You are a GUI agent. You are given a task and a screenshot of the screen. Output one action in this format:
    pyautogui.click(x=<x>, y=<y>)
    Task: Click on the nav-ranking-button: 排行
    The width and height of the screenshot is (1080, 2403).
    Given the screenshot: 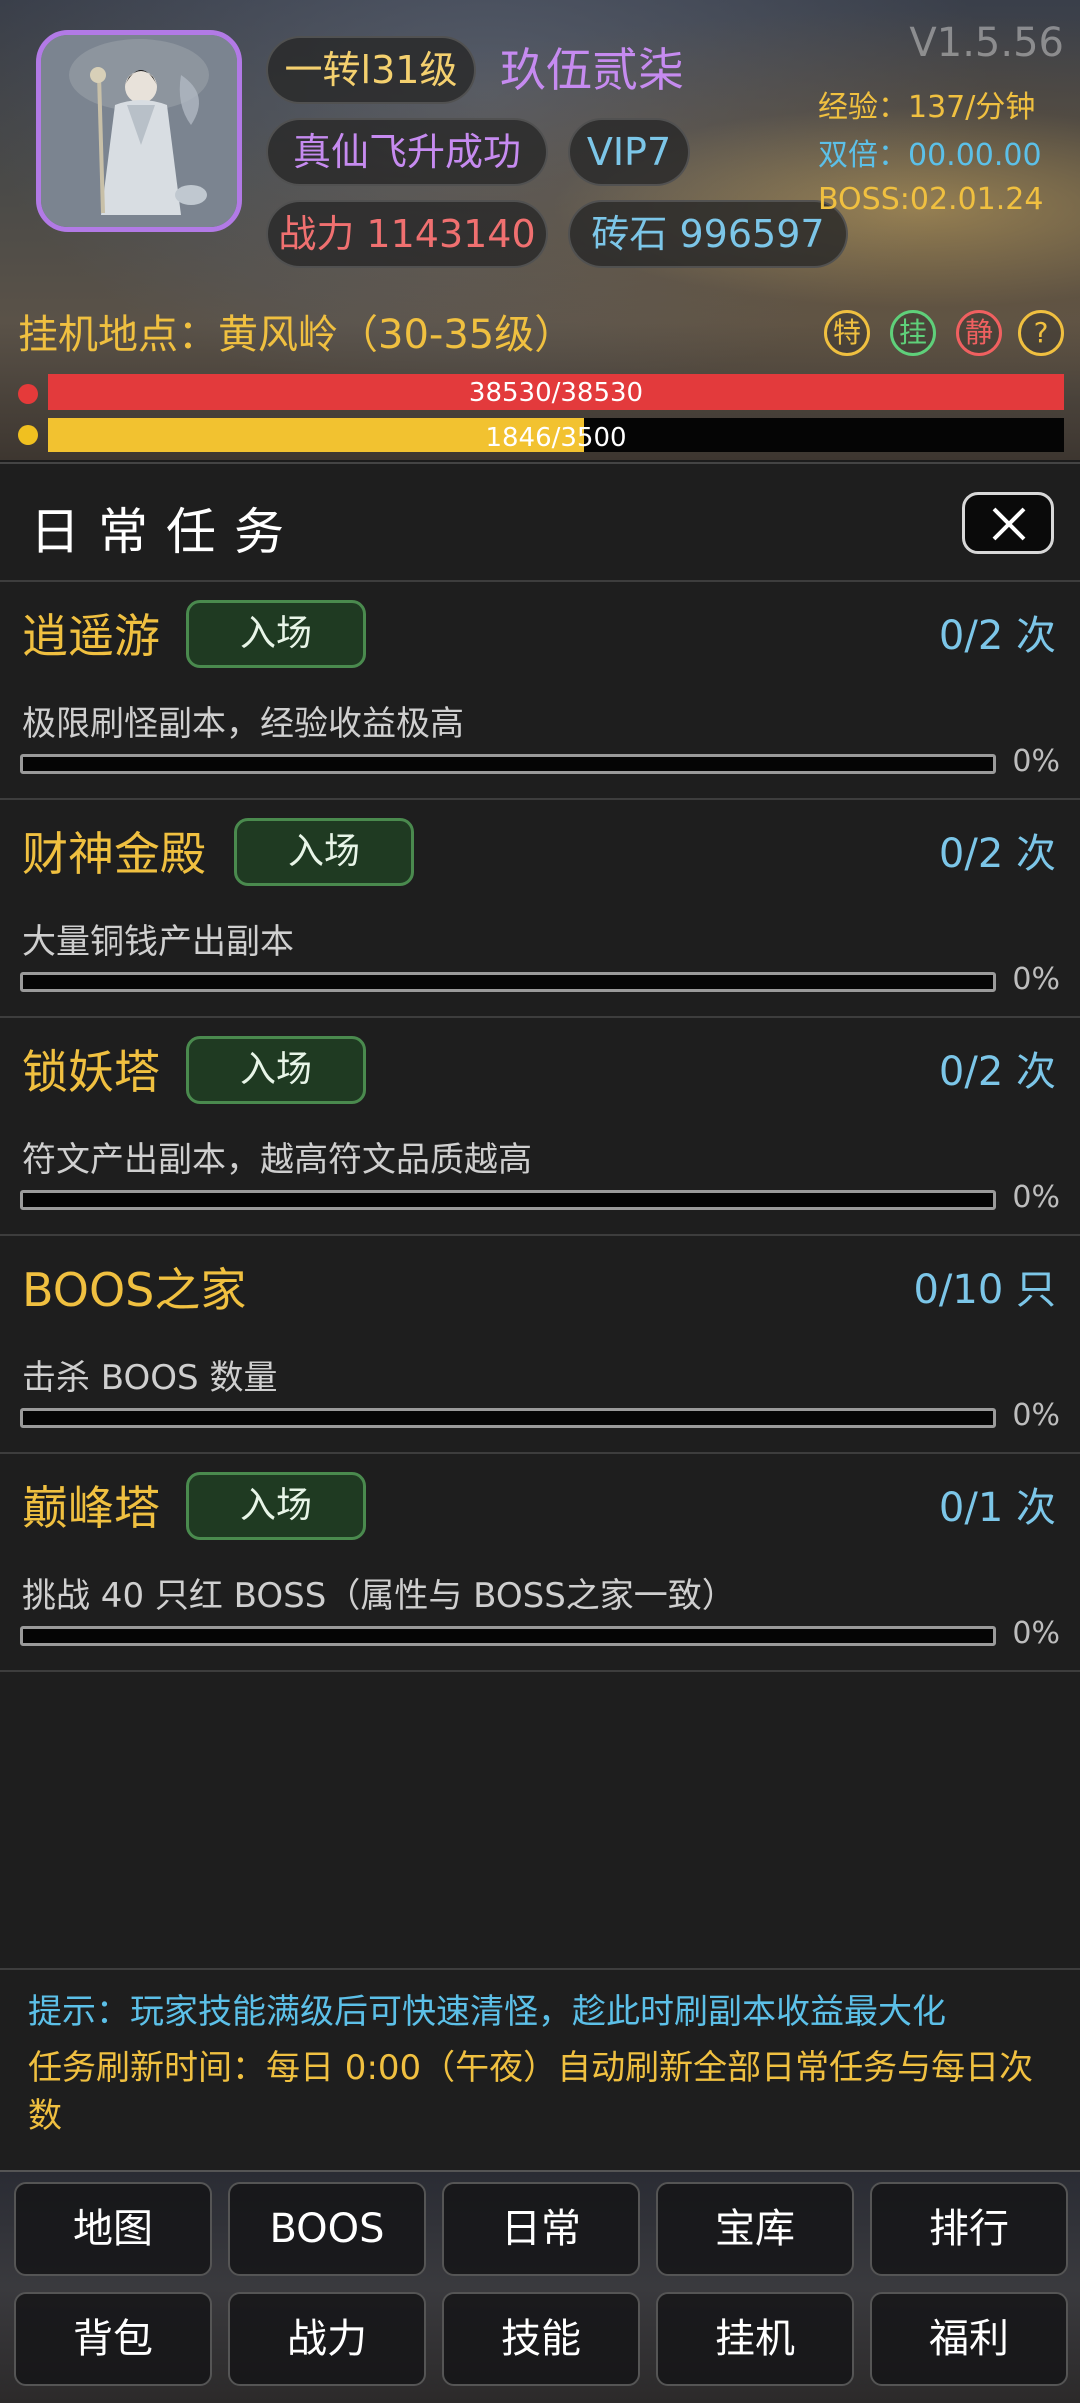 What is the action you would take?
    pyautogui.click(x=969, y=2229)
    